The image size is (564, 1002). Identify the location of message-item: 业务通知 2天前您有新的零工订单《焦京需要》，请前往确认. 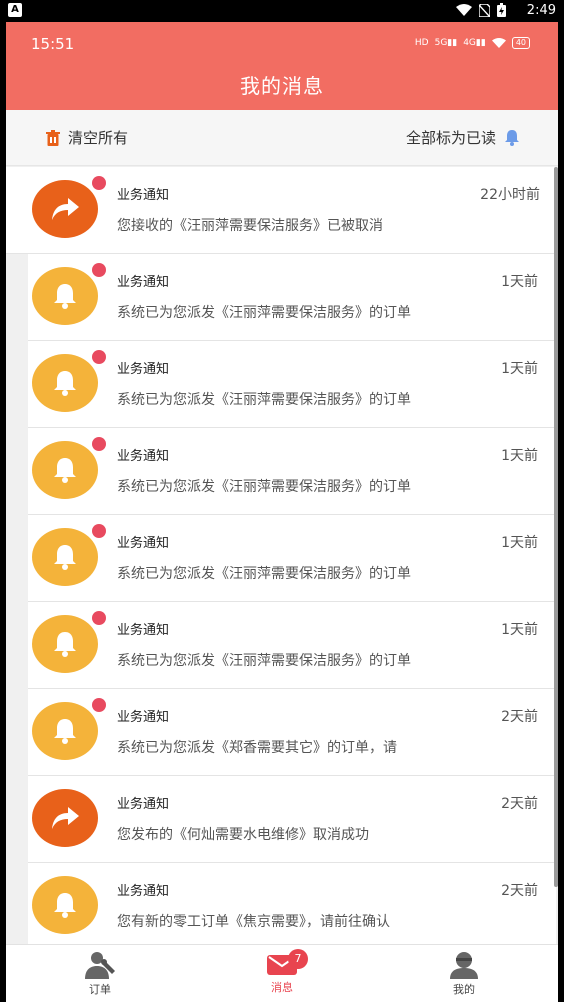
(292, 906).